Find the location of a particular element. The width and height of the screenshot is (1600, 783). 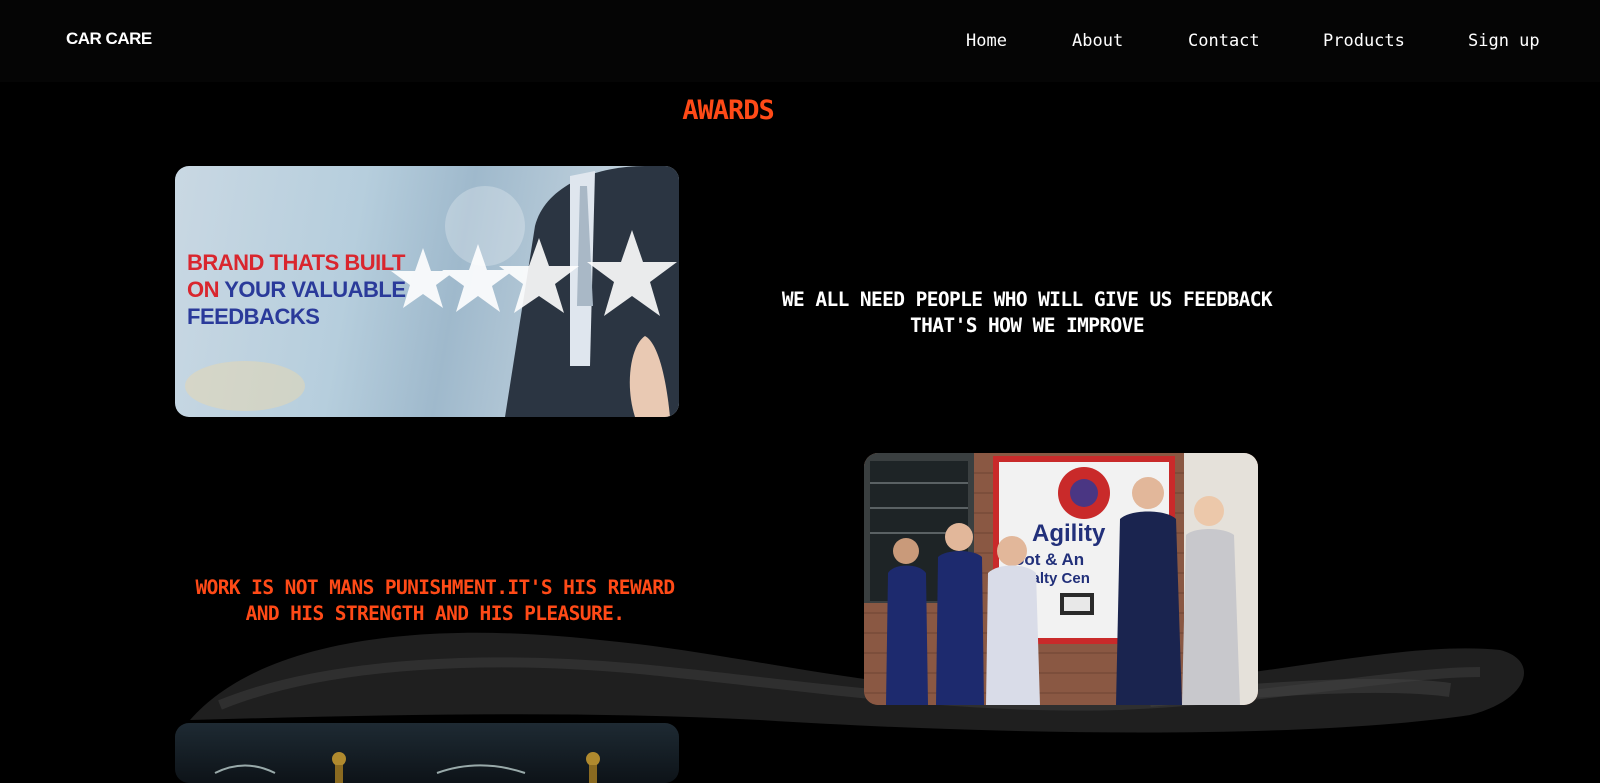

nav-link-about: About is located at coordinates (1097, 41).